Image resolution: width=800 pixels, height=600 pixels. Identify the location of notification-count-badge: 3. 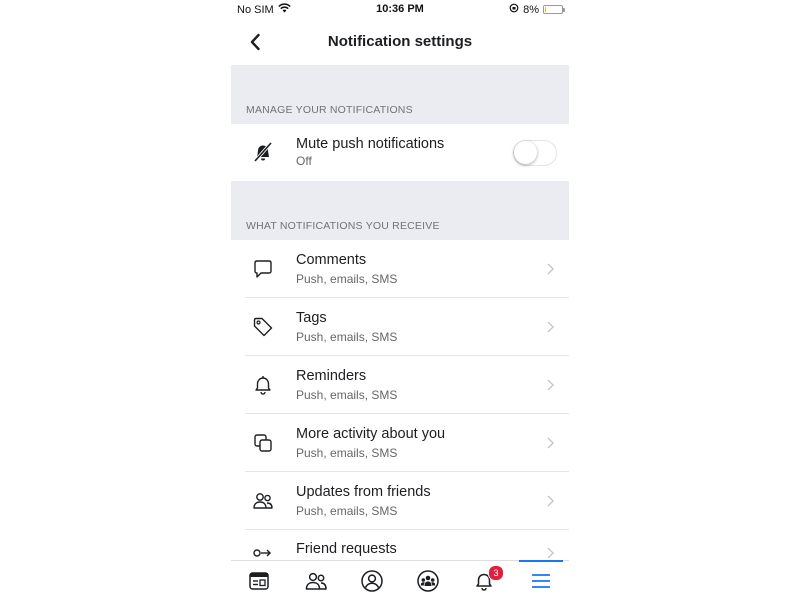
(496, 573).